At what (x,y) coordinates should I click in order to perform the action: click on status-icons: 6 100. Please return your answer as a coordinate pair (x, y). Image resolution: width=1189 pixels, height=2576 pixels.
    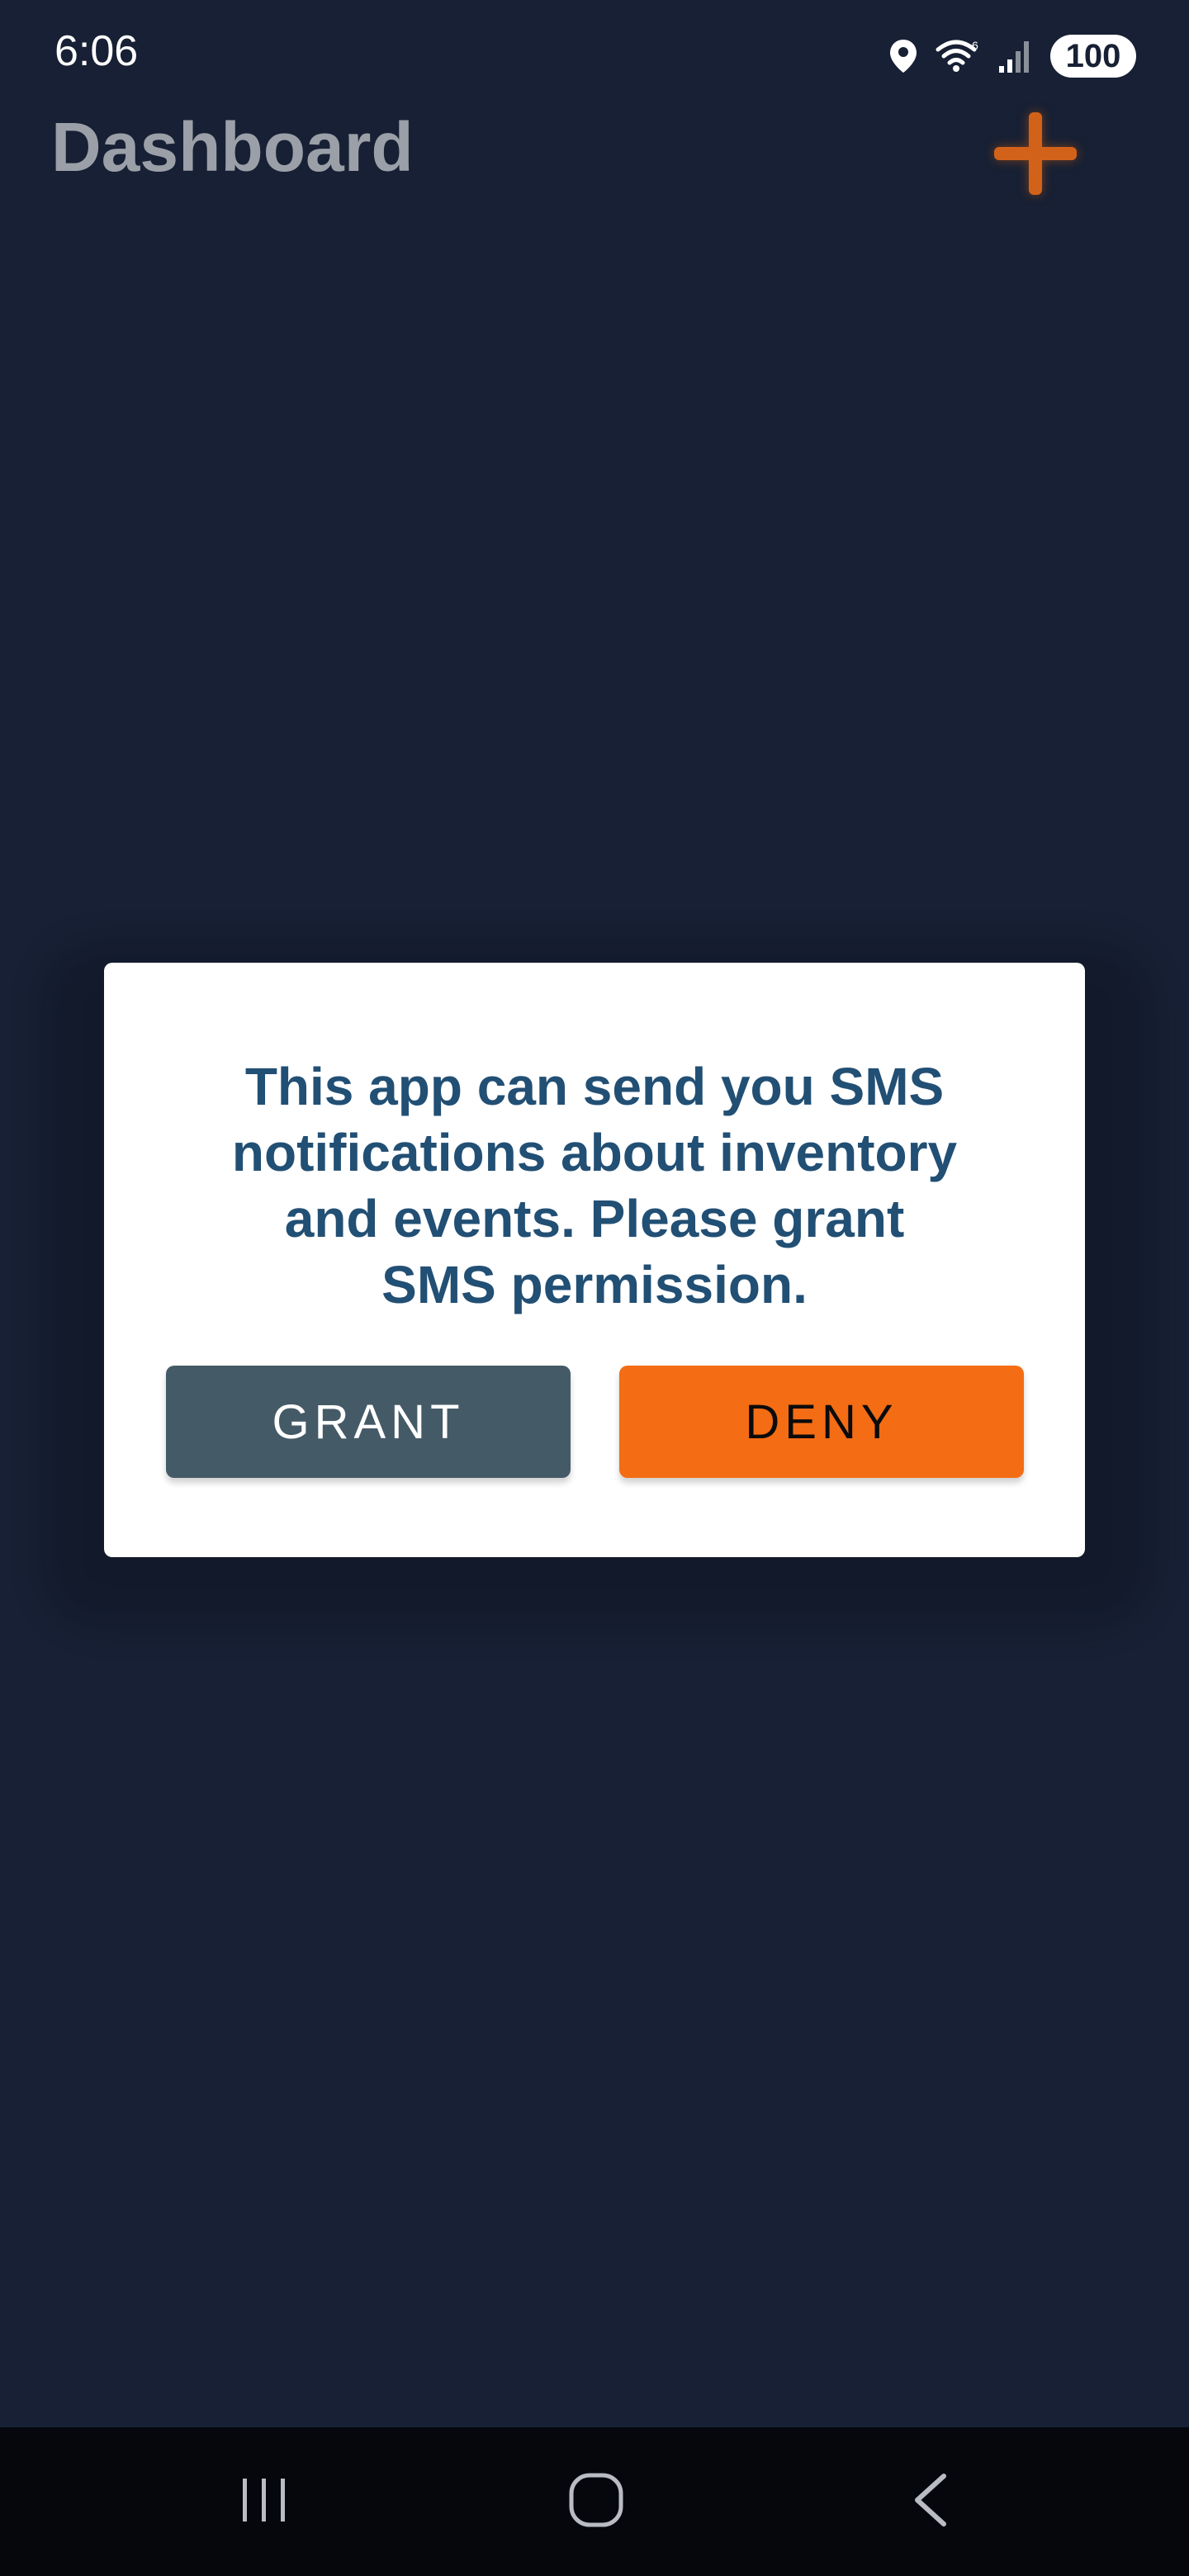
    Looking at the image, I should click on (1012, 56).